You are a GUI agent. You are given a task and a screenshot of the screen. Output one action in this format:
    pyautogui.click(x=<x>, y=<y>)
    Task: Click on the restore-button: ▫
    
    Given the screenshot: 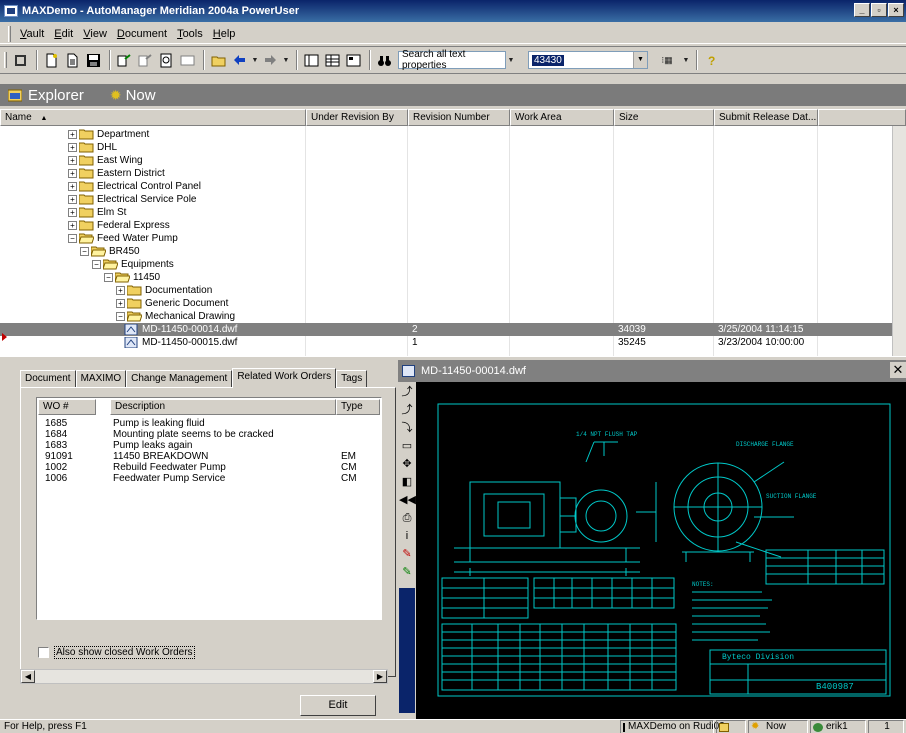 What is the action you would take?
    pyautogui.click(x=879, y=10)
    